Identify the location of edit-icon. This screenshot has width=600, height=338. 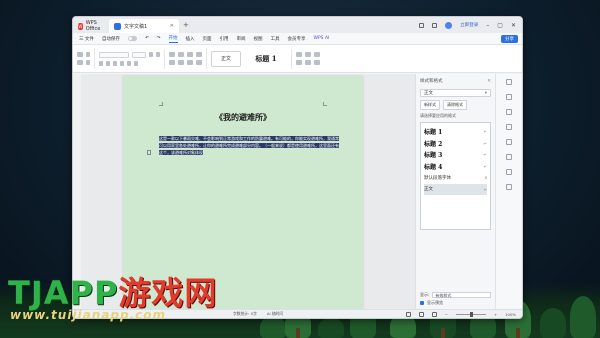
(509, 112).